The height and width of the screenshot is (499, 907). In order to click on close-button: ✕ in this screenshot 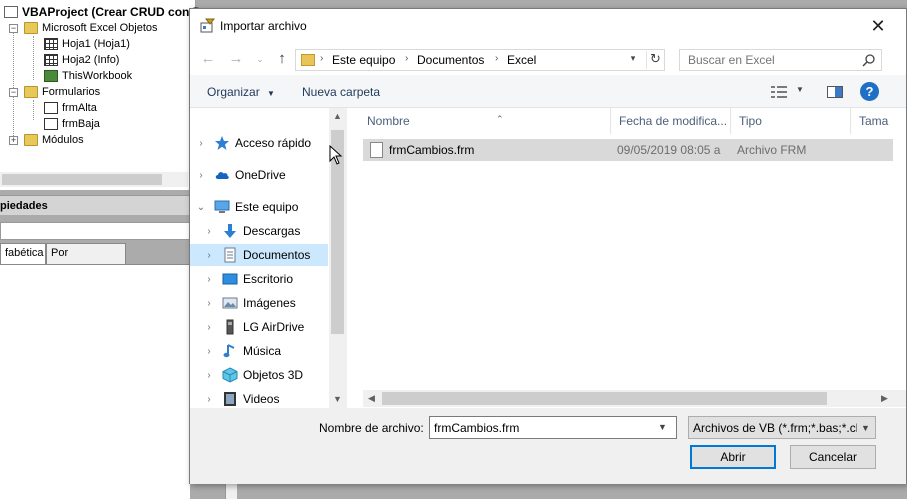, I will do `click(878, 26)`.